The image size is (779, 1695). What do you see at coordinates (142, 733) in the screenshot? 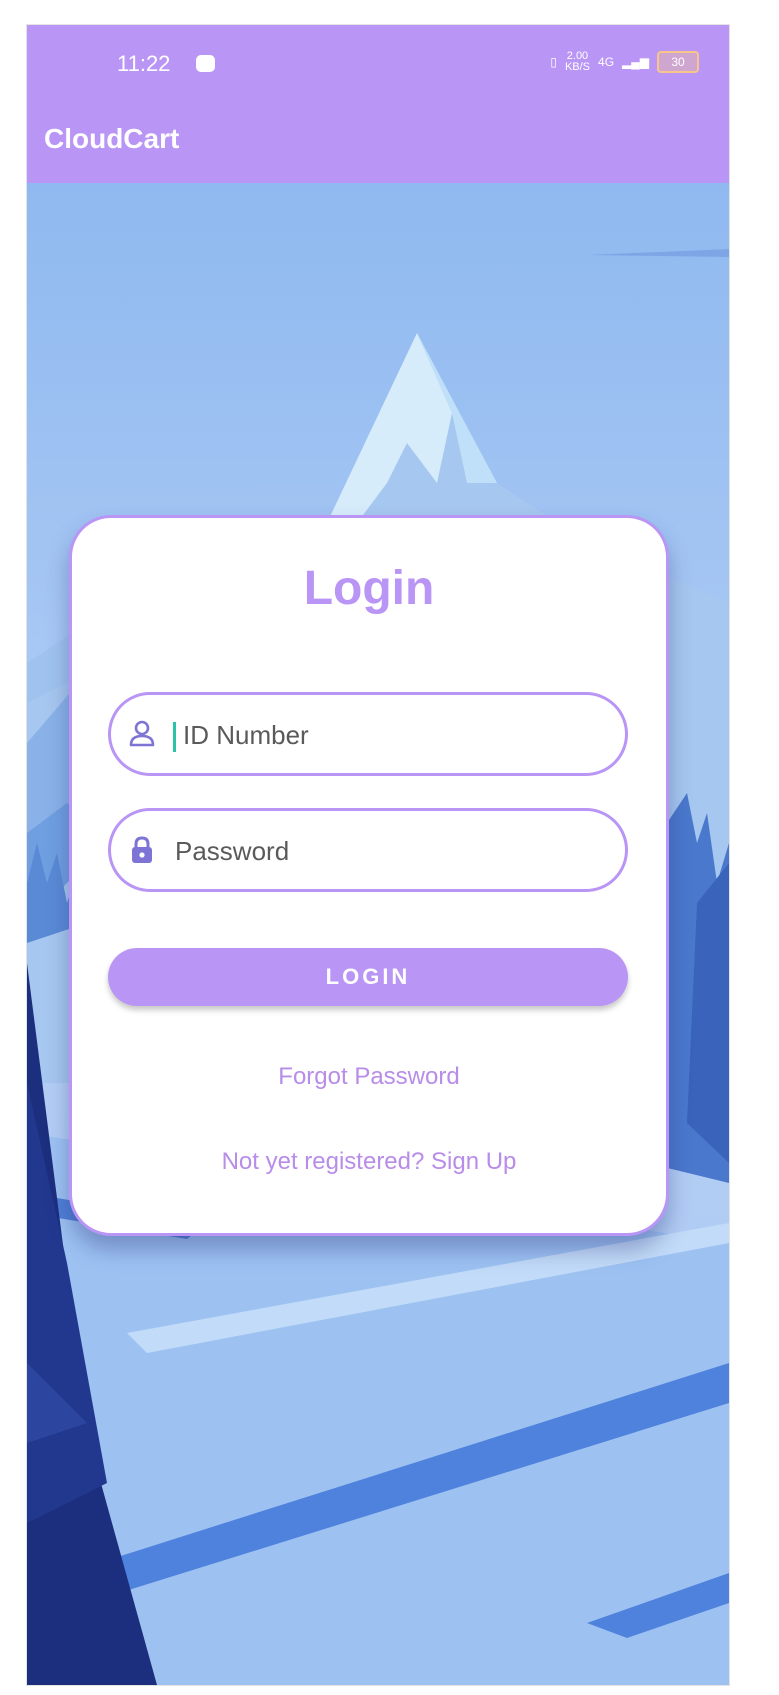
I see `person-icon` at bounding box center [142, 733].